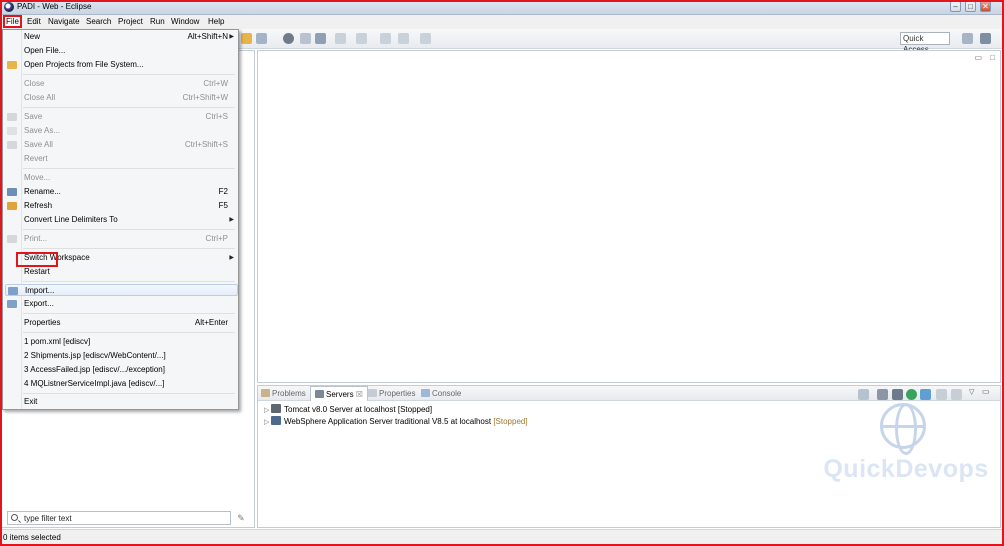  I want to click on stop-server-icon, so click(941, 394).